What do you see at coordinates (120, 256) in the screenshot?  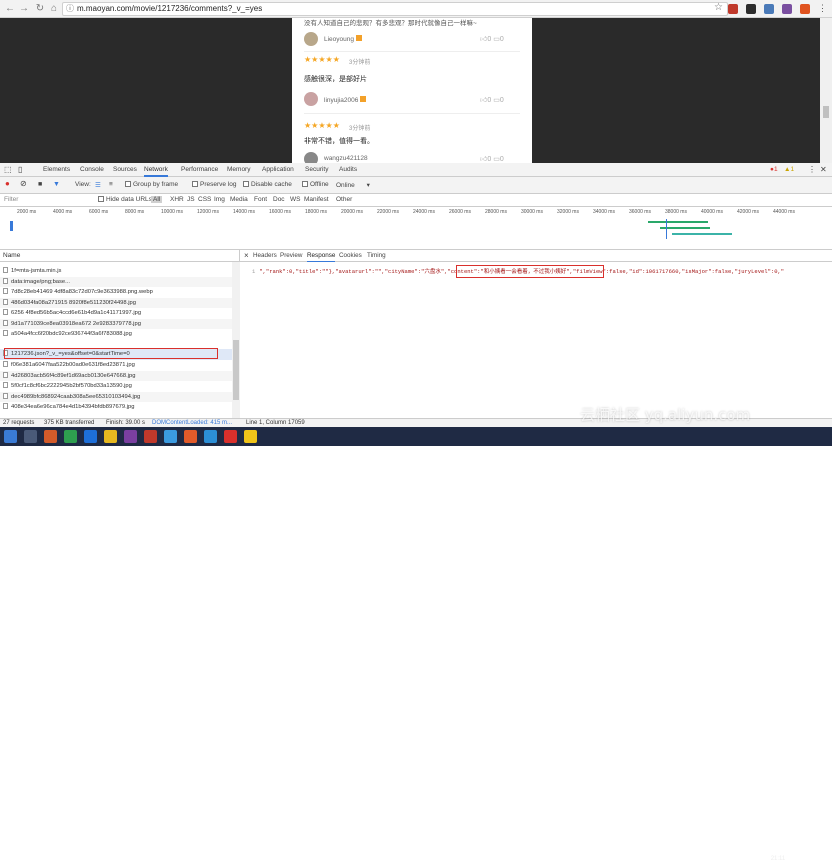 I see `name-column-header: Name` at bounding box center [120, 256].